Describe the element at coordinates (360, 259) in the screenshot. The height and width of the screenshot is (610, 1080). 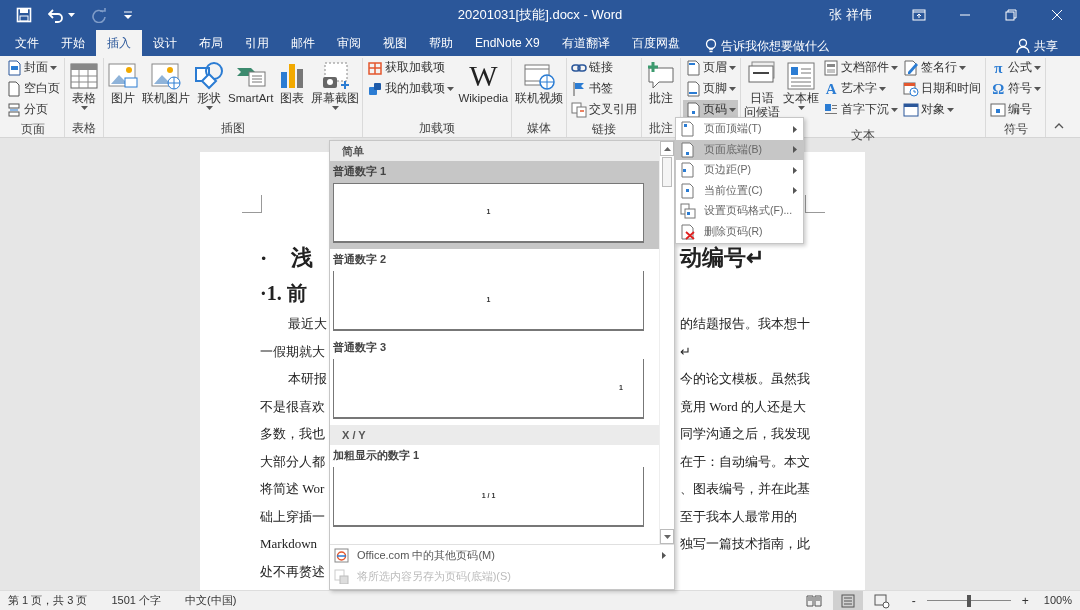
I see `gallery-item-label: 普通数字 2` at that location.